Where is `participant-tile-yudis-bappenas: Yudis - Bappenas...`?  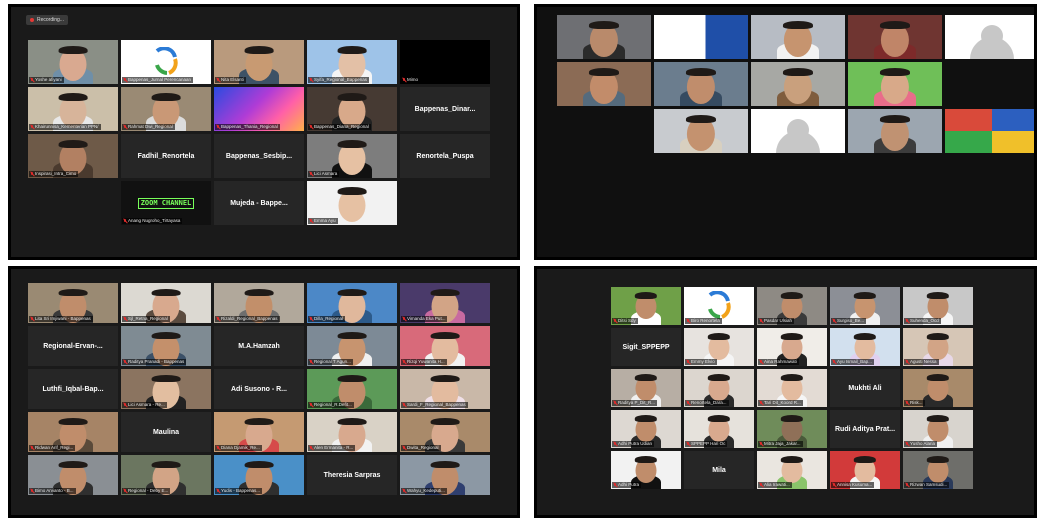
participant-tile-yudis-bappenas: Yudis - Bappenas... is located at coordinates (259, 475).